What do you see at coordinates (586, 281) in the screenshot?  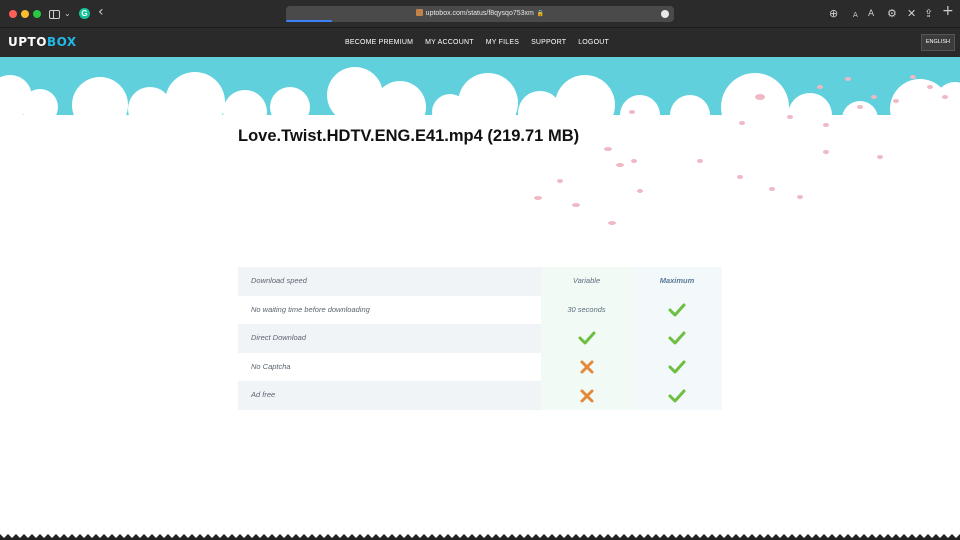 I see `free-column-header: Variable` at bounding box center [586, 281].